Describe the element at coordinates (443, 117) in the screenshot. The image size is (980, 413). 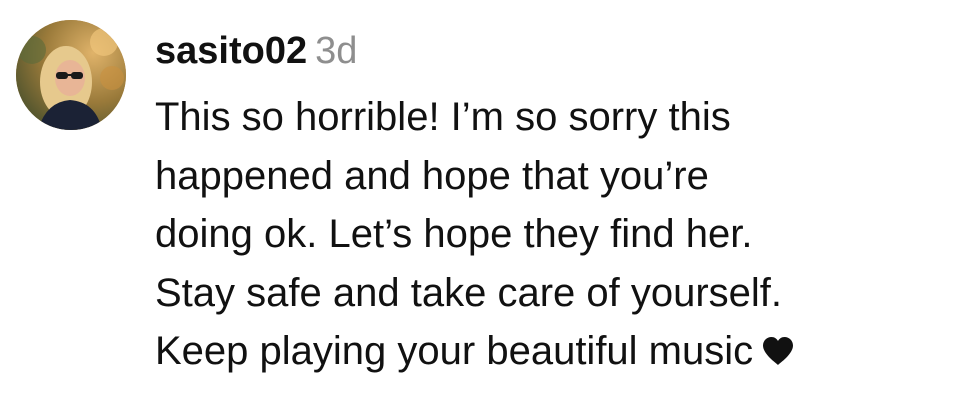
I see `comment-line: This so horrible! I’m so sorry this` at that location.